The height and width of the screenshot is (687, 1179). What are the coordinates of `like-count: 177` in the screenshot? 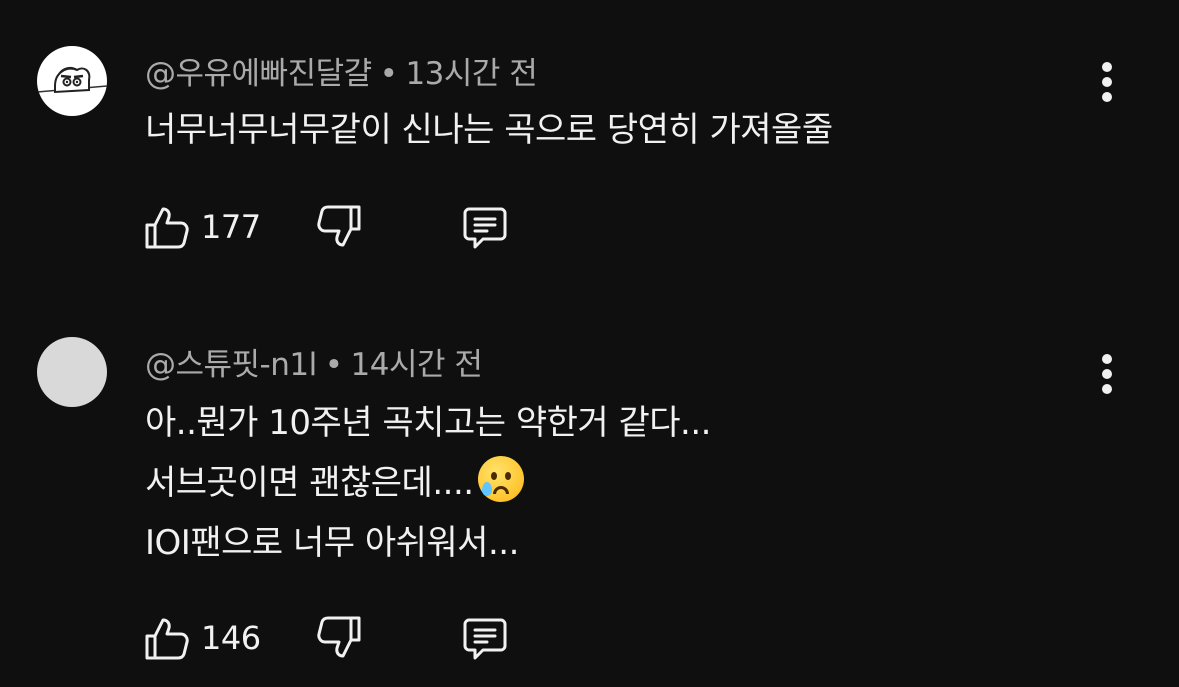 It's located at (231, 227).